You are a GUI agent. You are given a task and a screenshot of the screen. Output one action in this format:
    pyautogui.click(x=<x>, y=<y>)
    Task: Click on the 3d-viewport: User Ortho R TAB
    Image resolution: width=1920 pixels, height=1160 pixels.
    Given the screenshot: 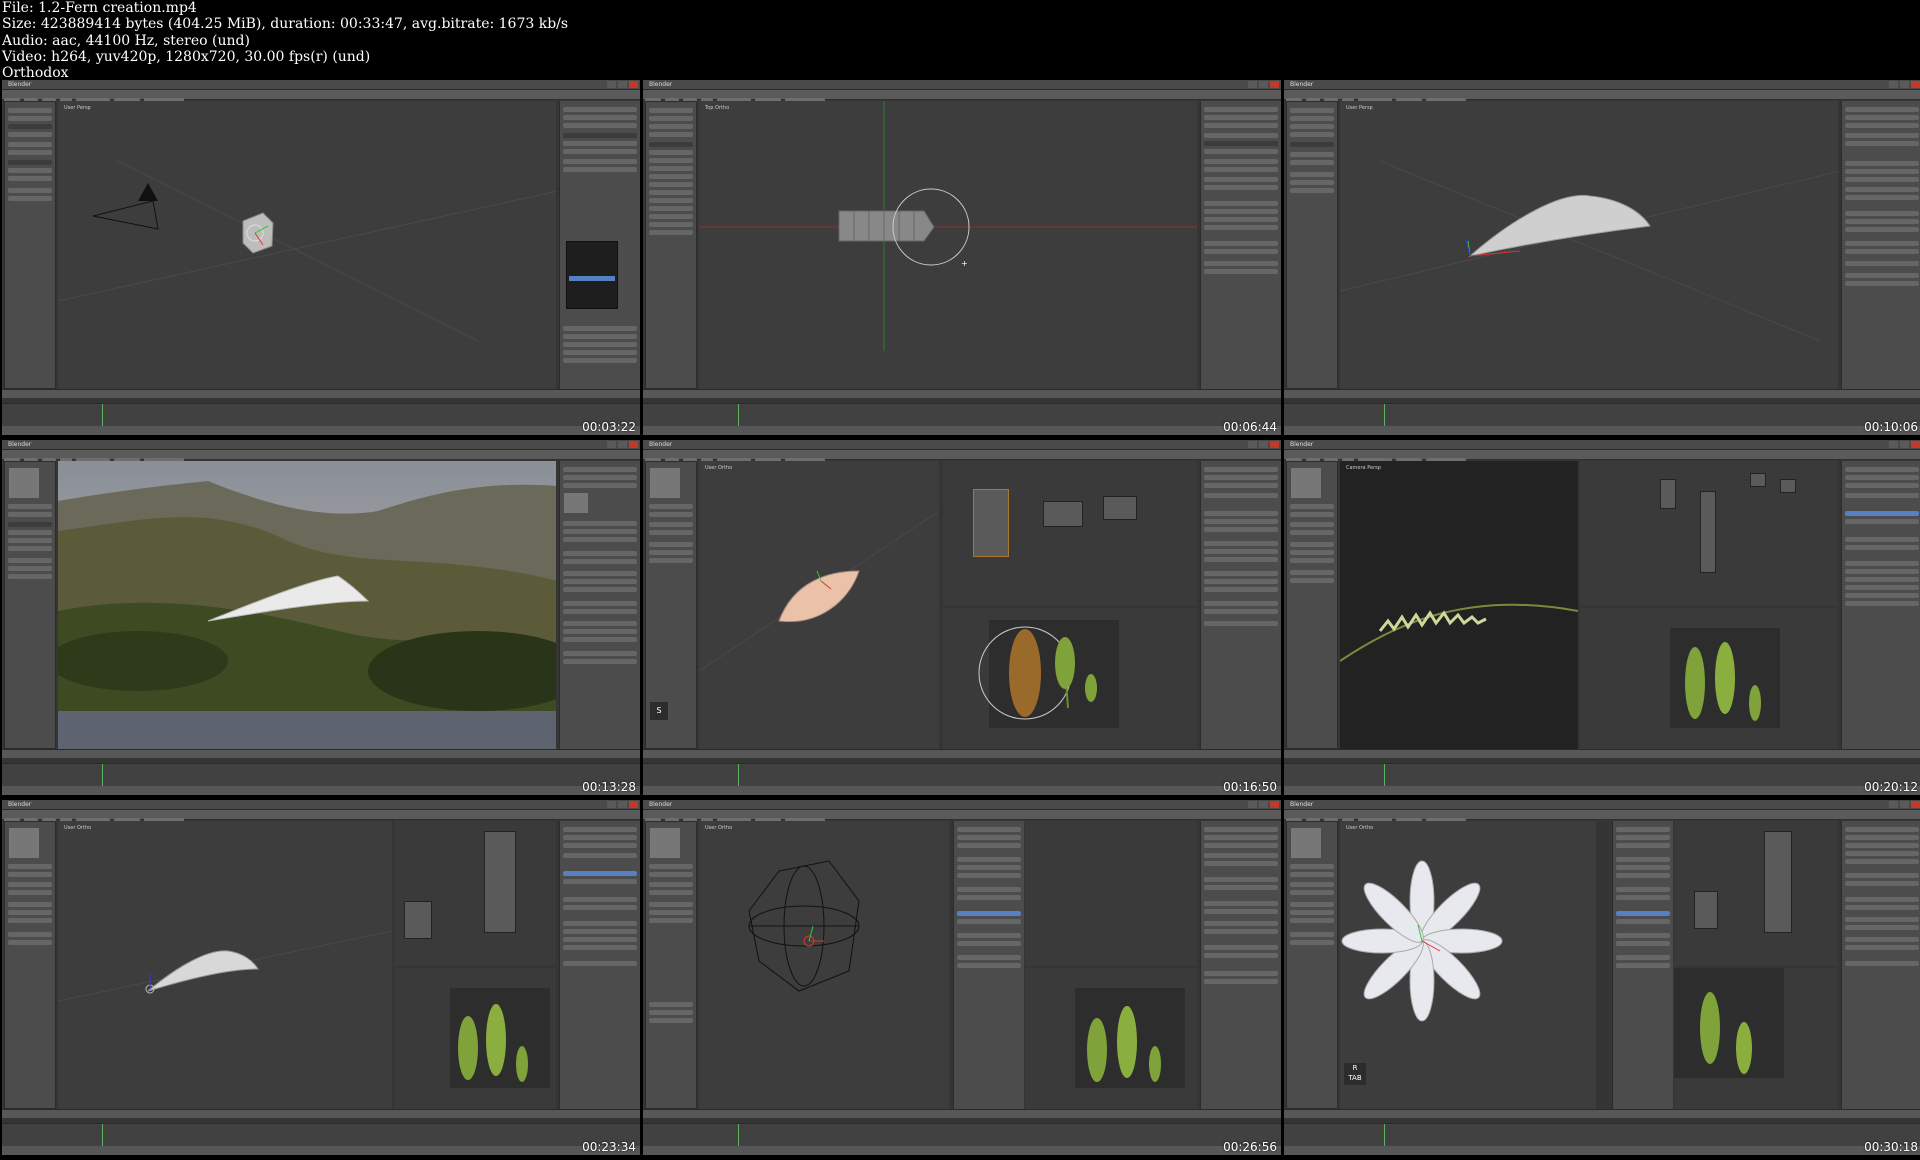 What is the action you would take?
    pyautogui.click(x=1468, y=965)
    